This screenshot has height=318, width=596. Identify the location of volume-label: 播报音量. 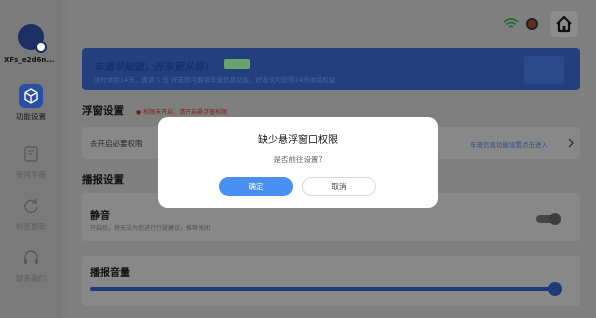
(110, 273).